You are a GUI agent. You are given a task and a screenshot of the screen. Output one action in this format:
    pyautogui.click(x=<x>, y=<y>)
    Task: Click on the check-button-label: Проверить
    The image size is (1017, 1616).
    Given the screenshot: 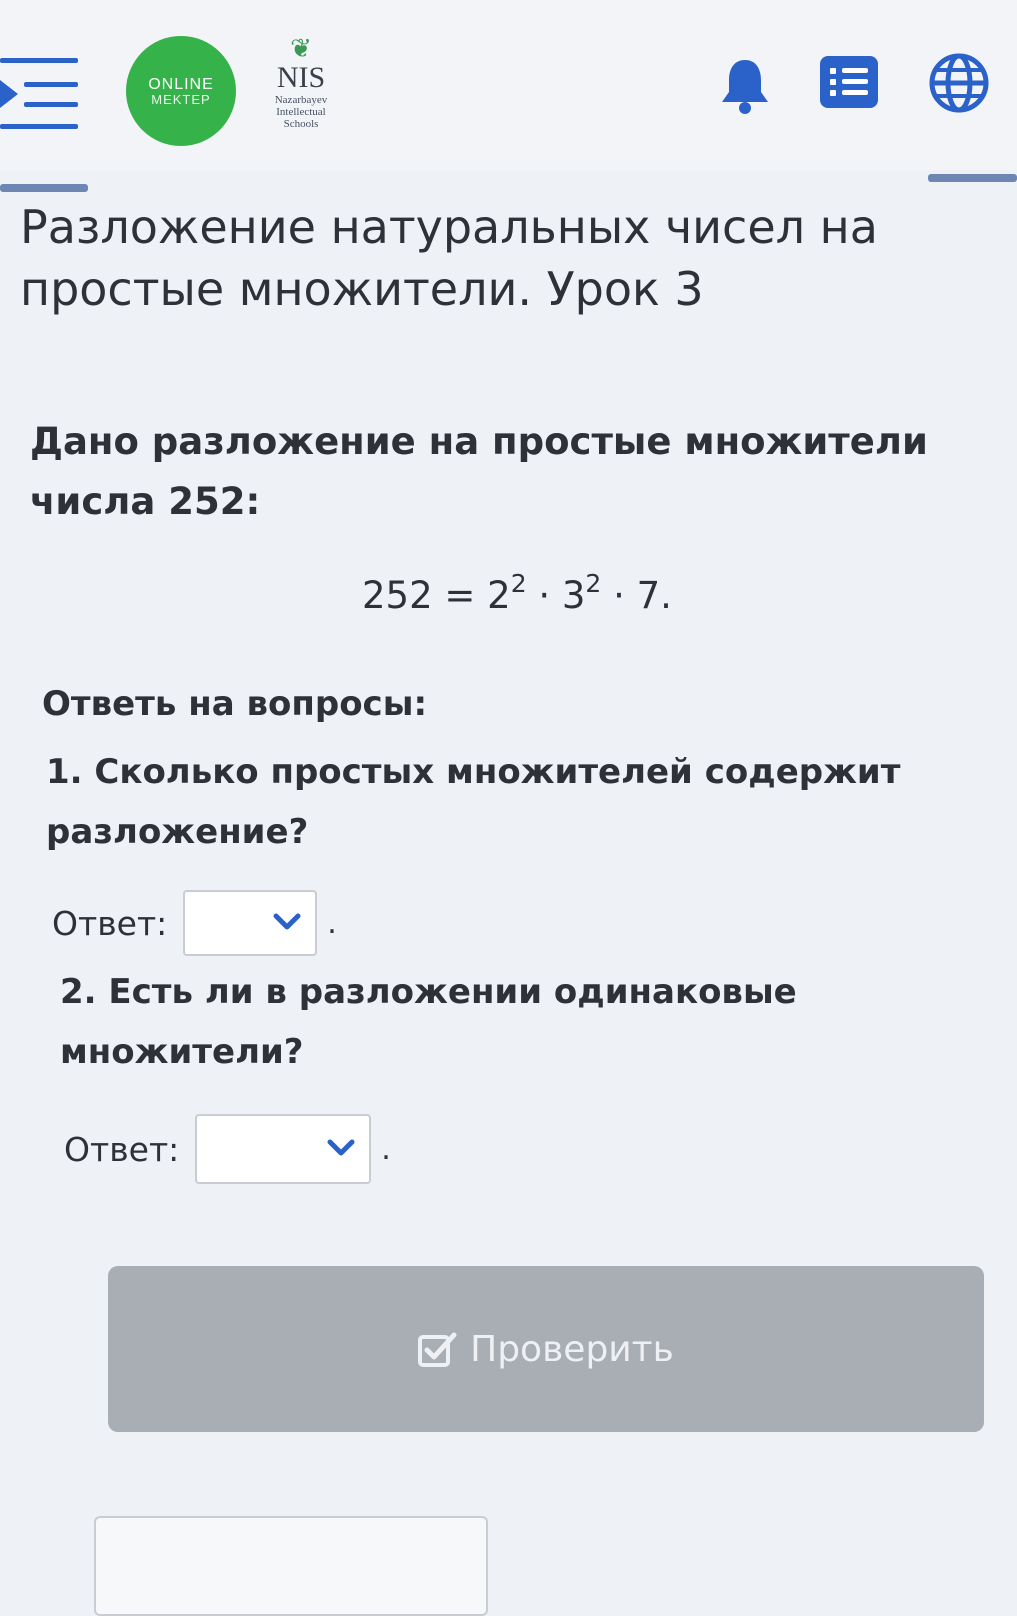 What is the action you would take?
    pyautogui.click(x=572, y=1349)
    